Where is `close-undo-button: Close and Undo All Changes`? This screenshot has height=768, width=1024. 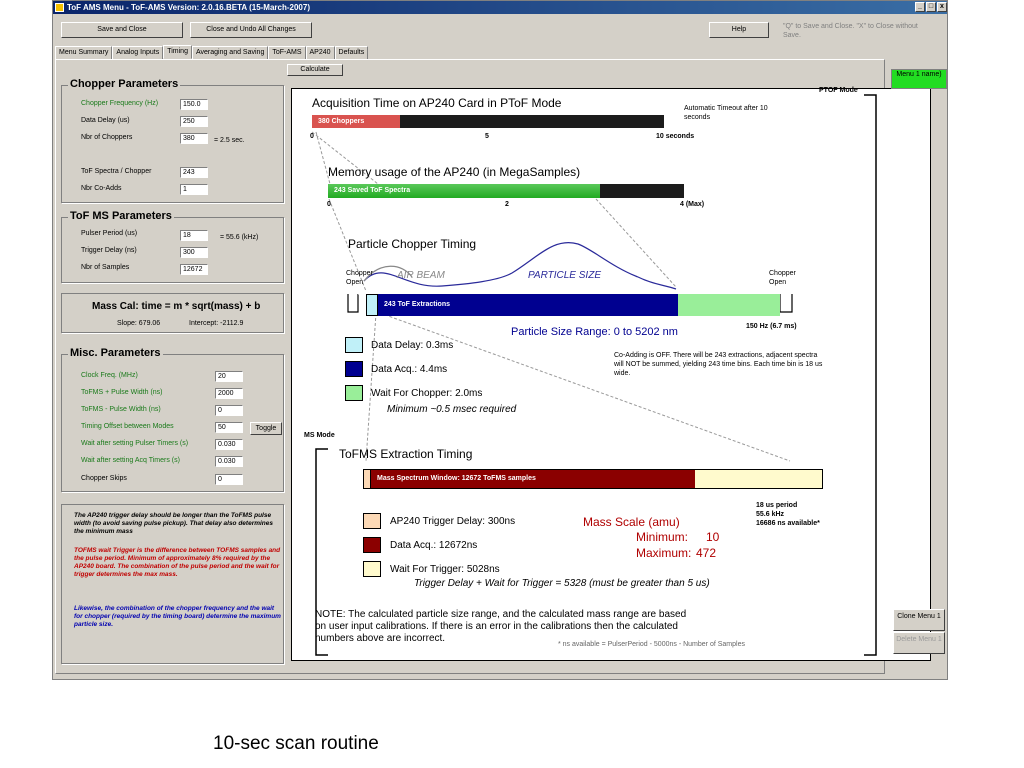
close-undo-button: Close and Undo All Changes is located at coordinates (251, 30).